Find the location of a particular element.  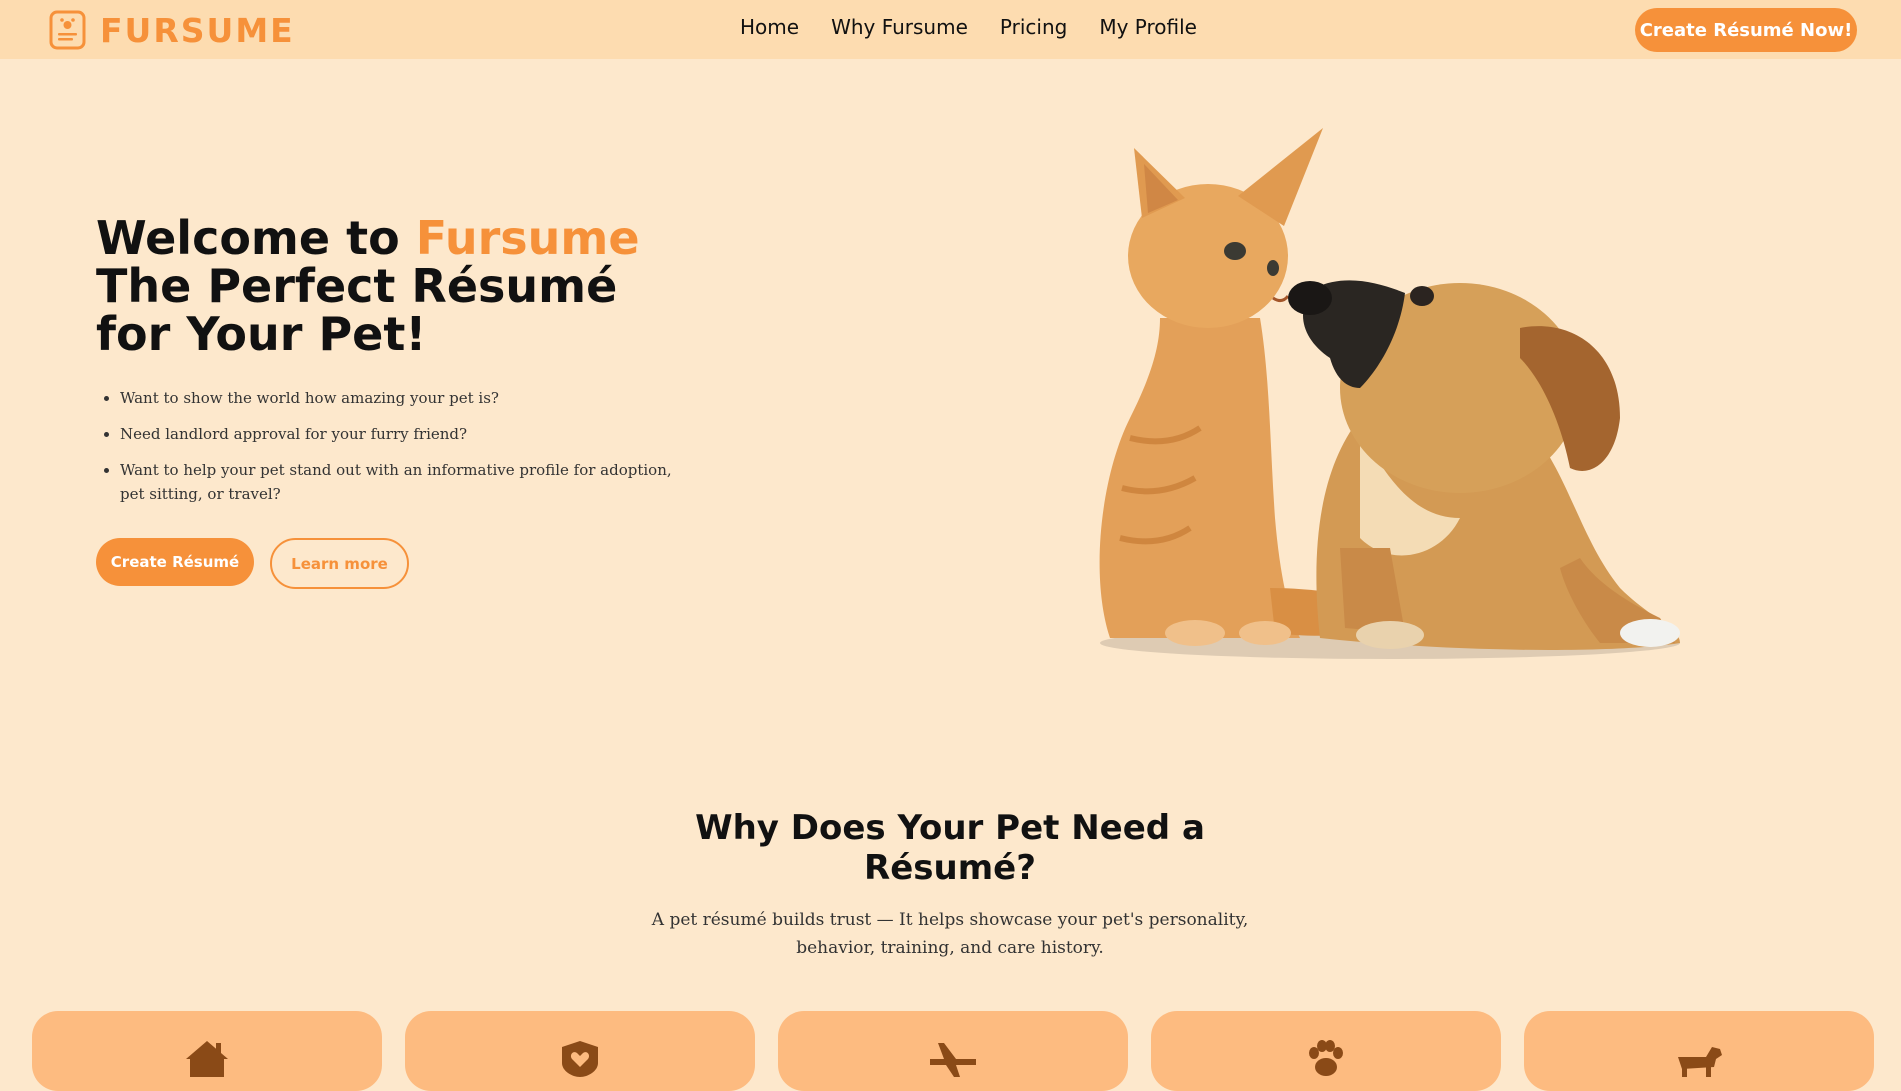

airplane-icon is located at coordinates (953, 1060).